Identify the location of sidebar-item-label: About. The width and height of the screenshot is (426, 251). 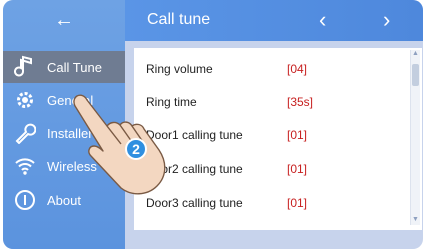
(64, 200).